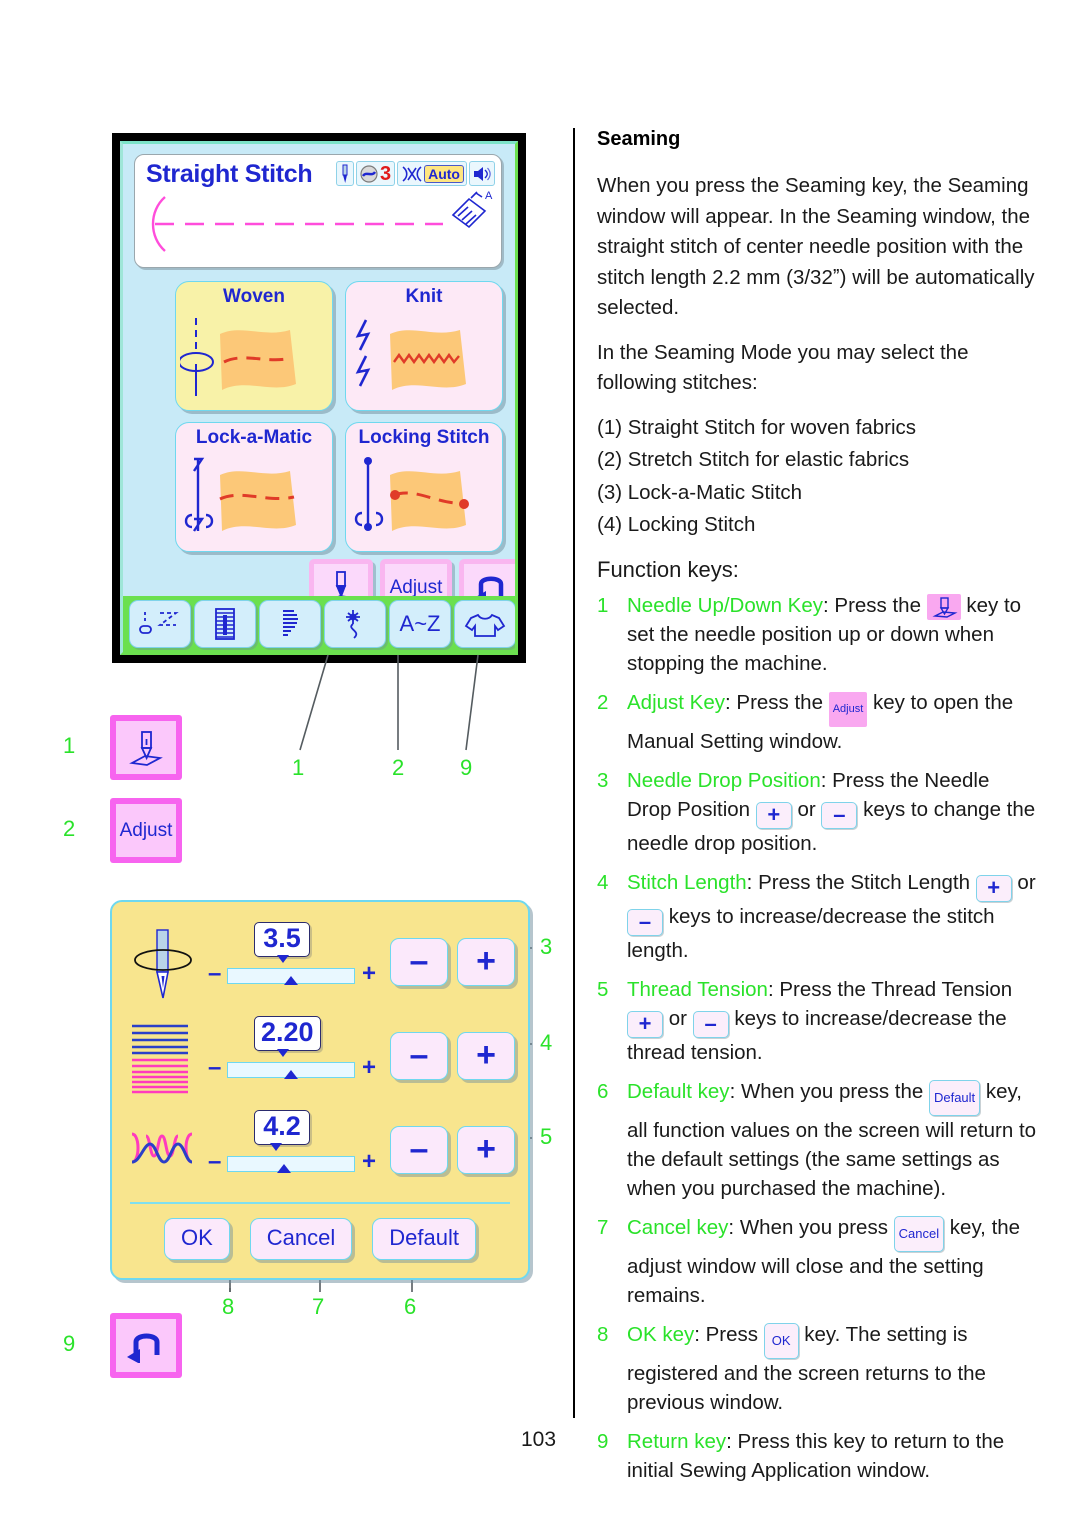 The image size is (1080, 1528). What do you see at coordinates (484, 624) in the screenshot?
I see `tab-sewing-application` at bounding box center [484, 624].